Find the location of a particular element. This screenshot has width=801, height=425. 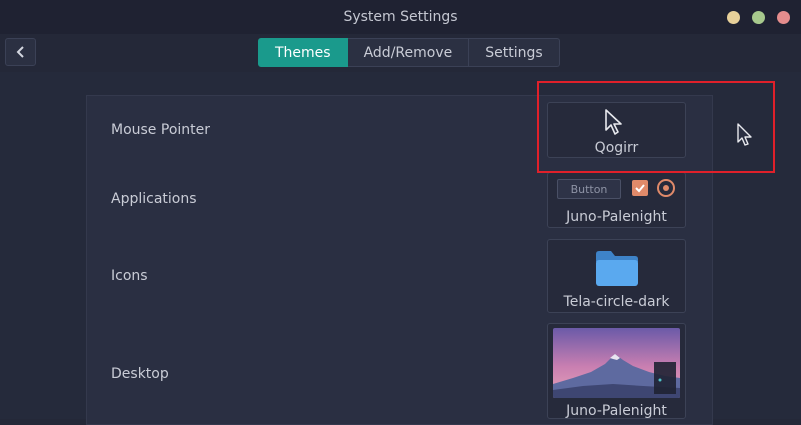

tab-bar: Themes Add/Remove Settings is located at coordinates (409, 52).